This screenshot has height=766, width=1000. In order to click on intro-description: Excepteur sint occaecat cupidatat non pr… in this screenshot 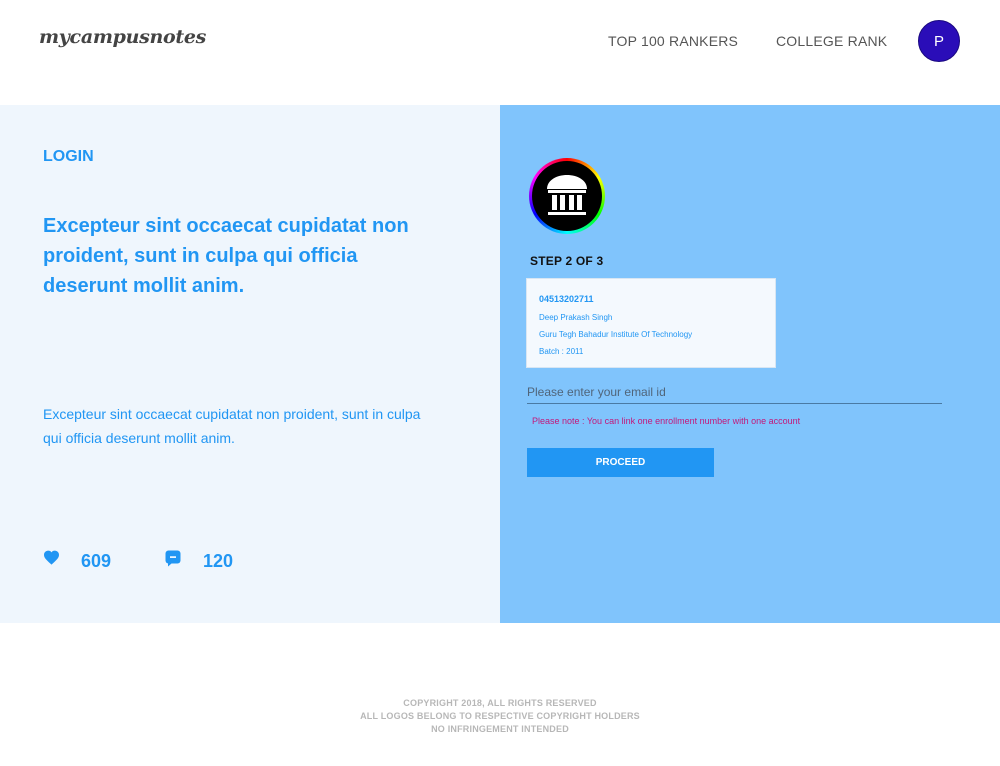, I will do `click(232, 426)`.